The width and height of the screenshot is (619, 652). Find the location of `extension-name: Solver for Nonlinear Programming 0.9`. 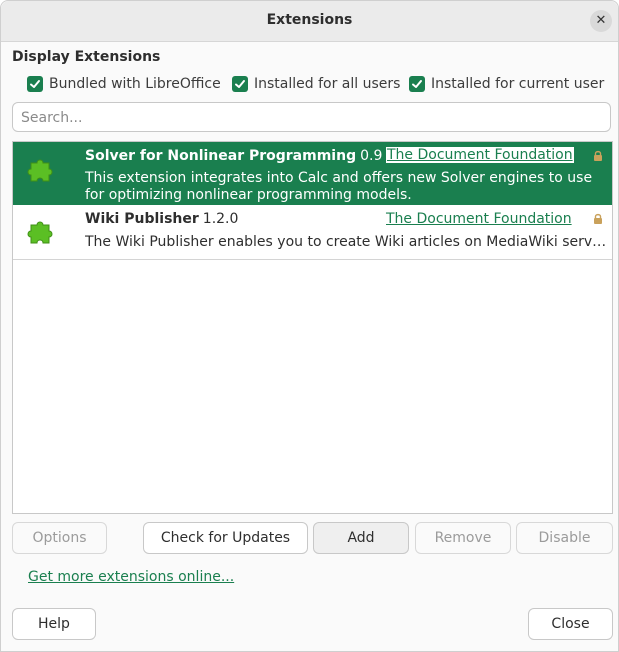

extension-name: Solver for Nonlinear Programming 0.9 is located at coordinates (233, 156).